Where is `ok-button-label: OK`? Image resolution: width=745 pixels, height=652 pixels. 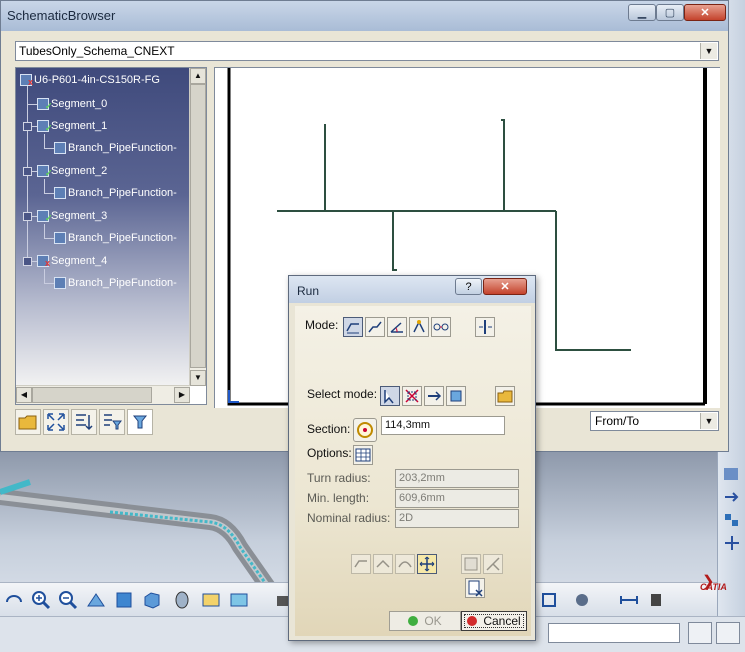 ok-button-label: OK is located at coordinates (433, 621).